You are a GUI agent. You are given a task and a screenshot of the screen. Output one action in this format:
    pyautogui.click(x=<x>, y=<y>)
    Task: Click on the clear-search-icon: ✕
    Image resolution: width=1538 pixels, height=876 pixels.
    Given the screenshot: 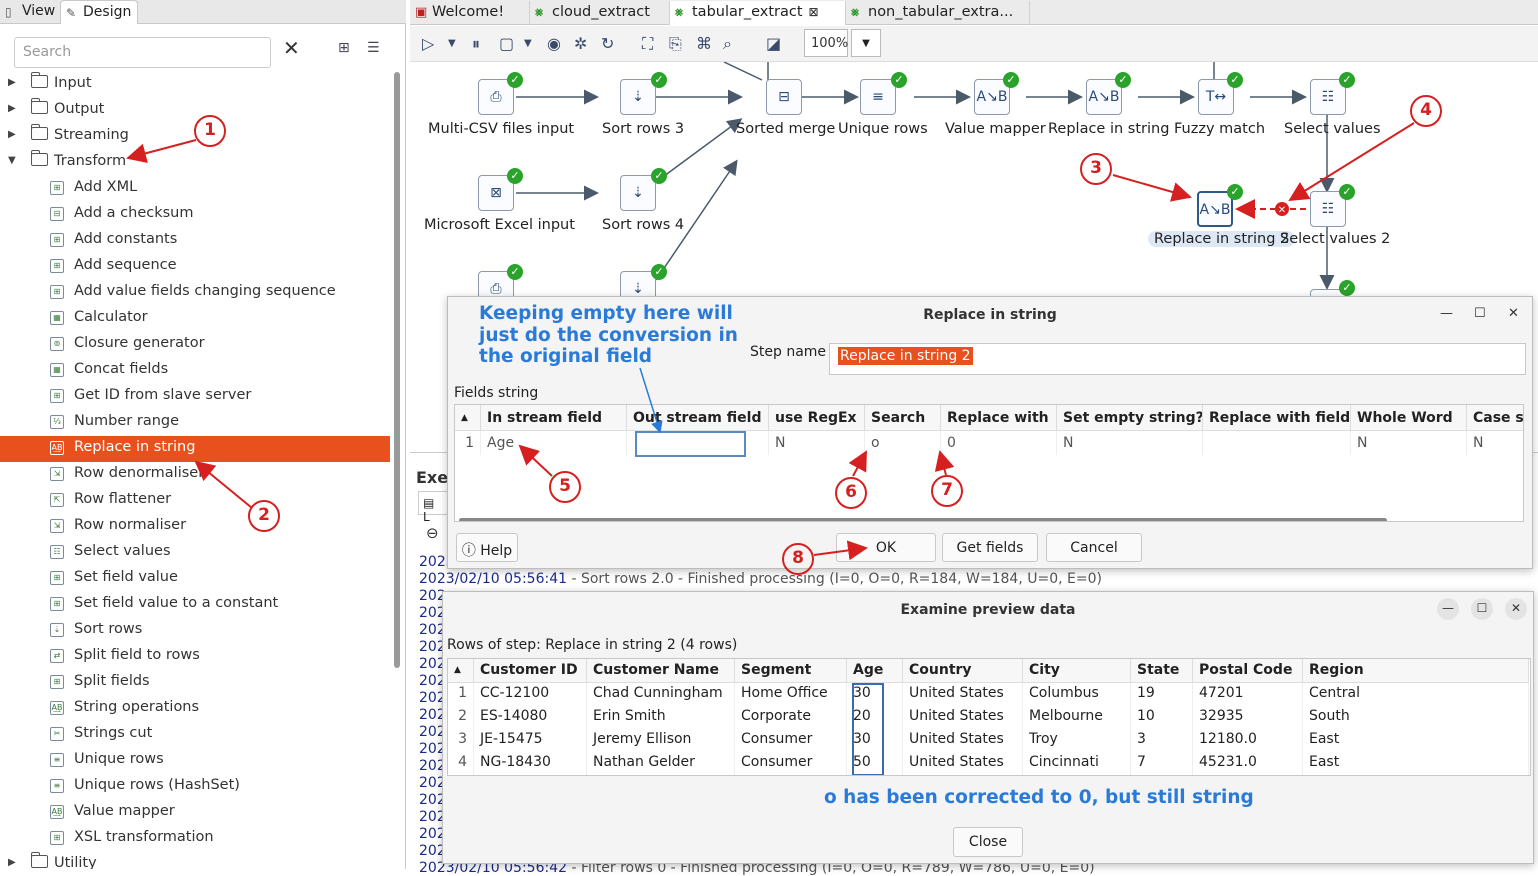 What is the action you would take?
    pyautogui.click(x=291, y=48)
    